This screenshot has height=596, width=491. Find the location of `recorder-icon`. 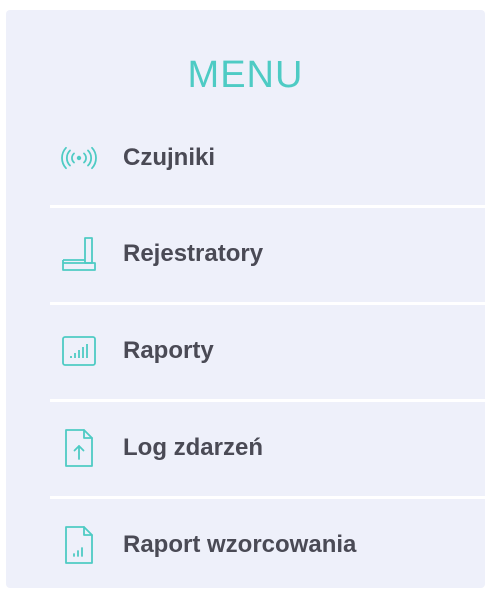

recorder-icon is located at coordinates (79, 254).